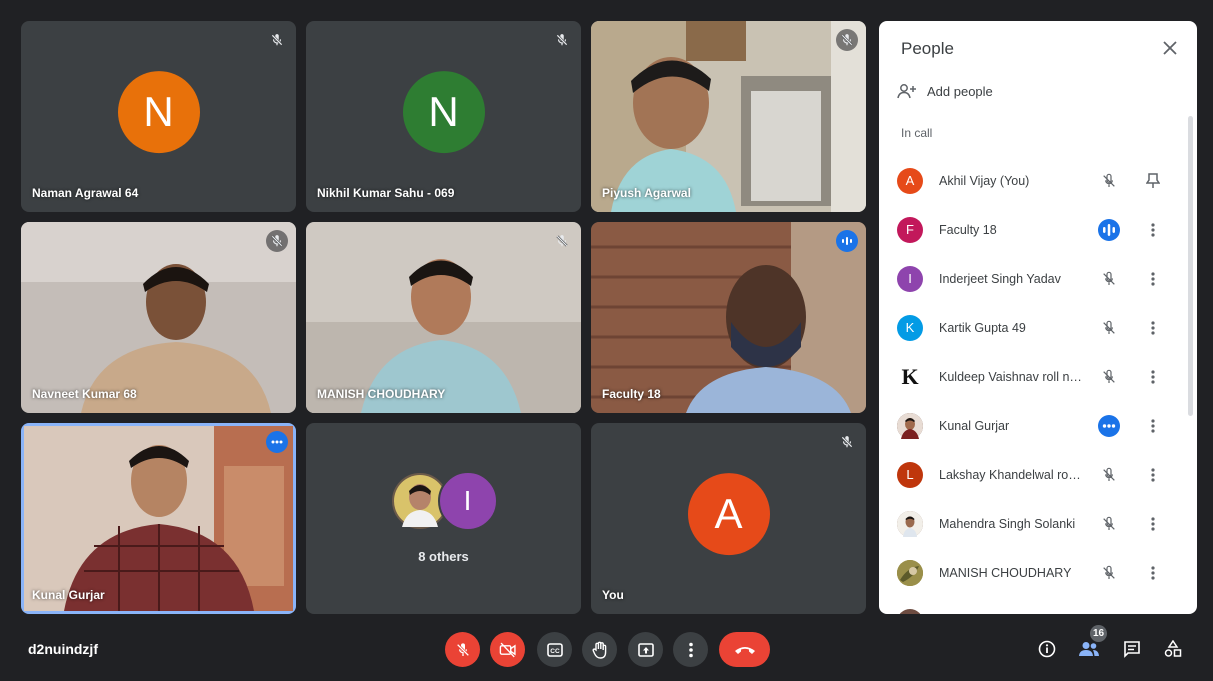 This screenshot has width=1213, height=681. What do you see at coordinates (690, 649) in the screenshot?
I see `more-options-button` at bounding box center [690, 649].